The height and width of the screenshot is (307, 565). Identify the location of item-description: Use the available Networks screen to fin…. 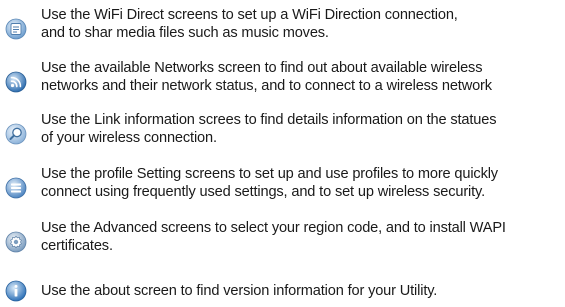
(302, 77).